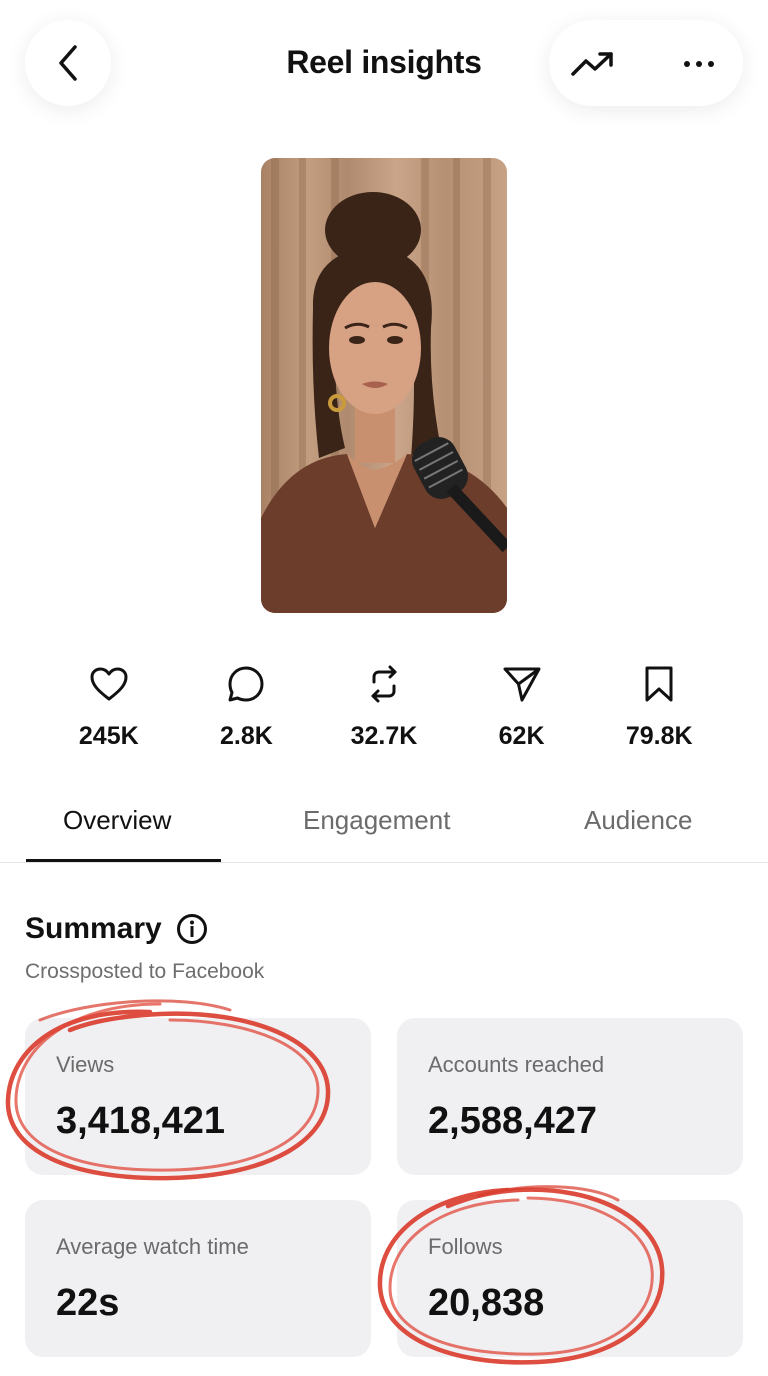 The height and width of the screenshot is (1376, 768). What do you see at coordinates (522, 684) in the screenshot?
I see `share-icon` at bounding box center [522, 684].